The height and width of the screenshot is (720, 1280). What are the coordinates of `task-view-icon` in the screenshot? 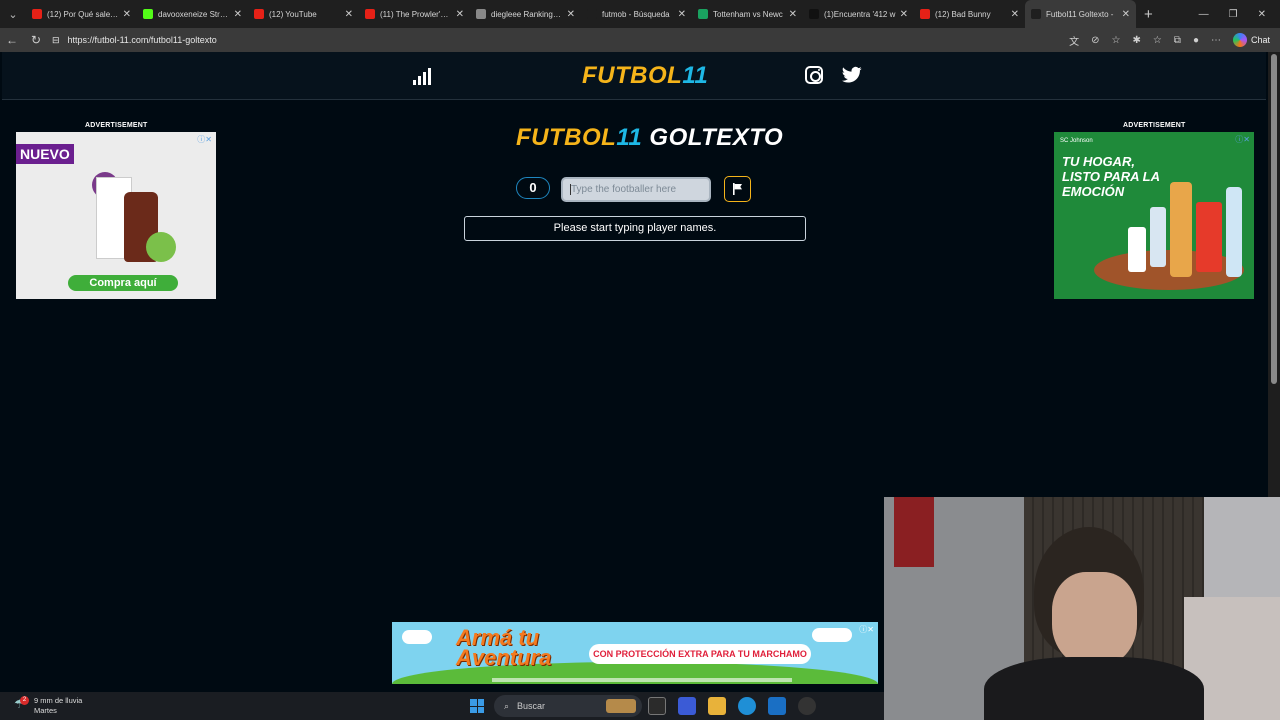 It's located at (657, 706).